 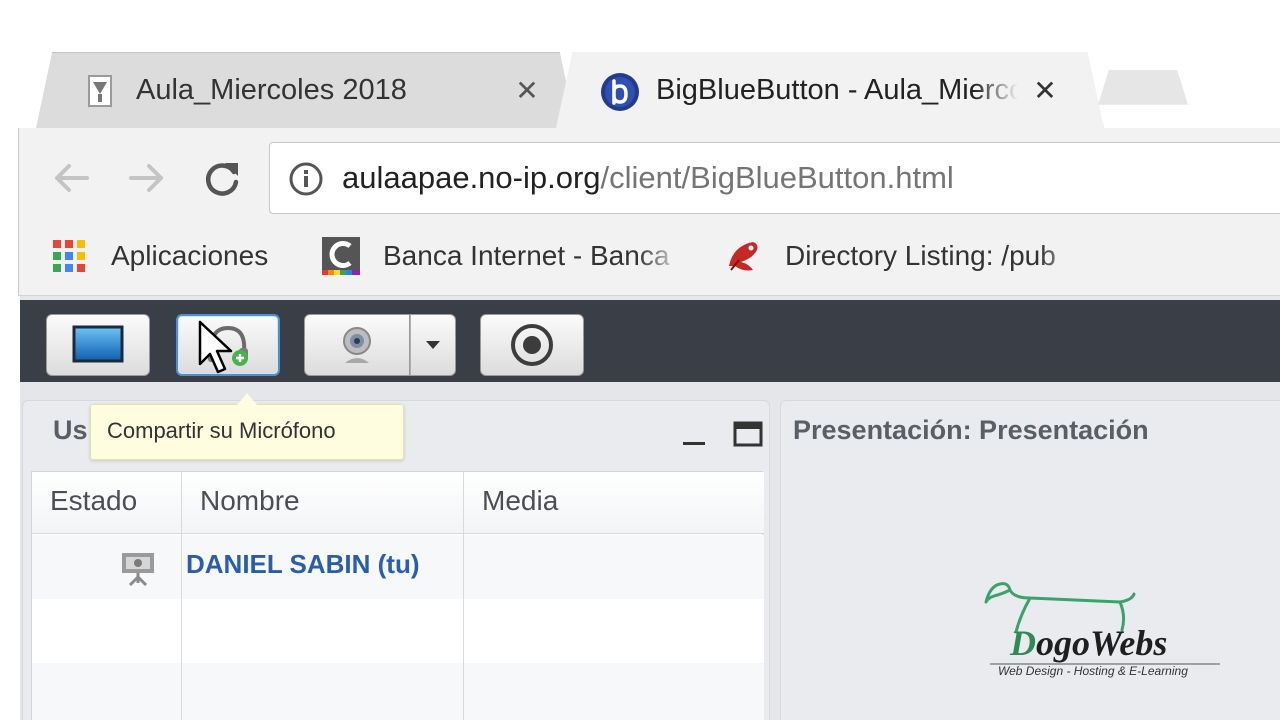 I want to click on bank-c-icon, so click(x=341, y=256).